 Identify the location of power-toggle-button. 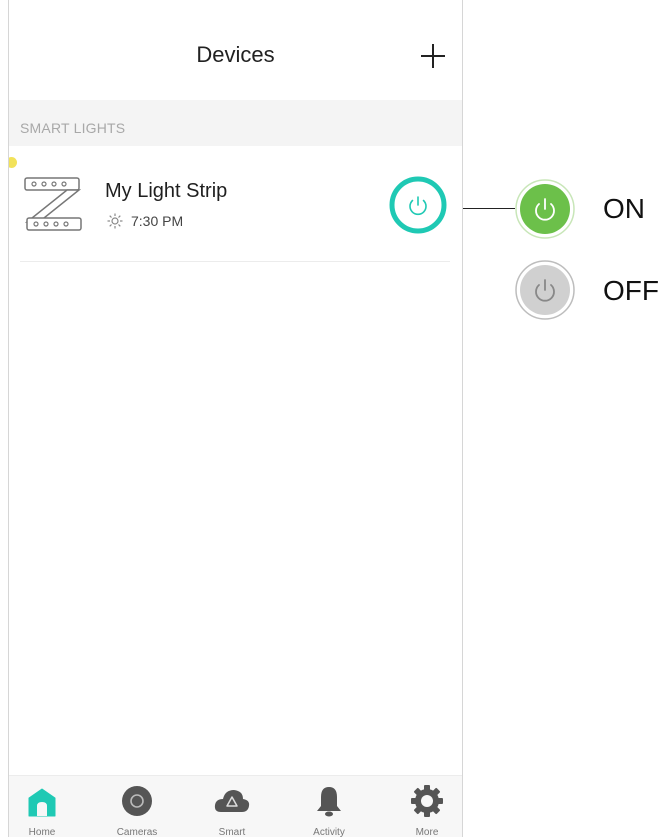
(418, 205).